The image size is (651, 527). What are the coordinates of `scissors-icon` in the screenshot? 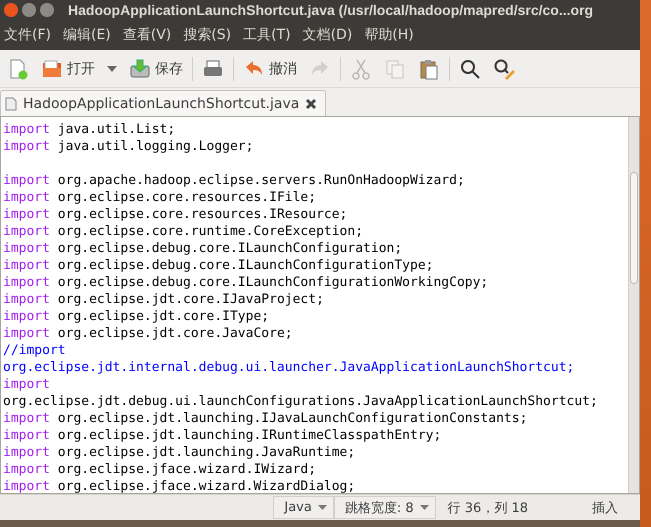 It's located at (361, 69).